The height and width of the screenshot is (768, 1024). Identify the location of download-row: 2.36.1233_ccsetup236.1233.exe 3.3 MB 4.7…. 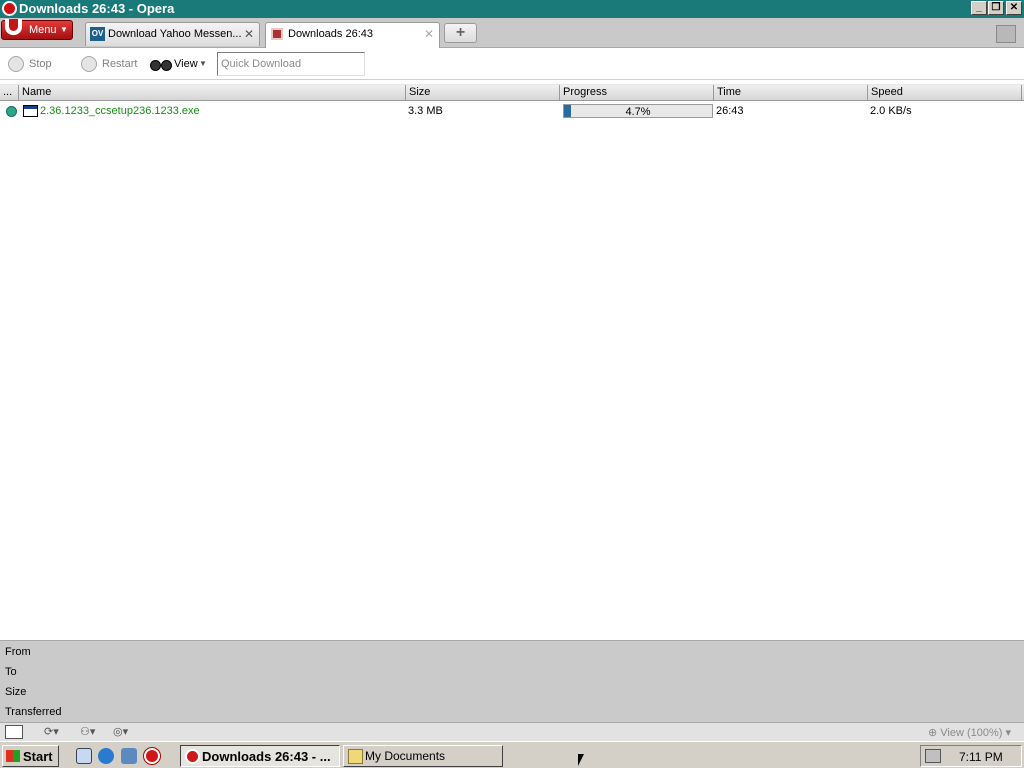
(512, 111).